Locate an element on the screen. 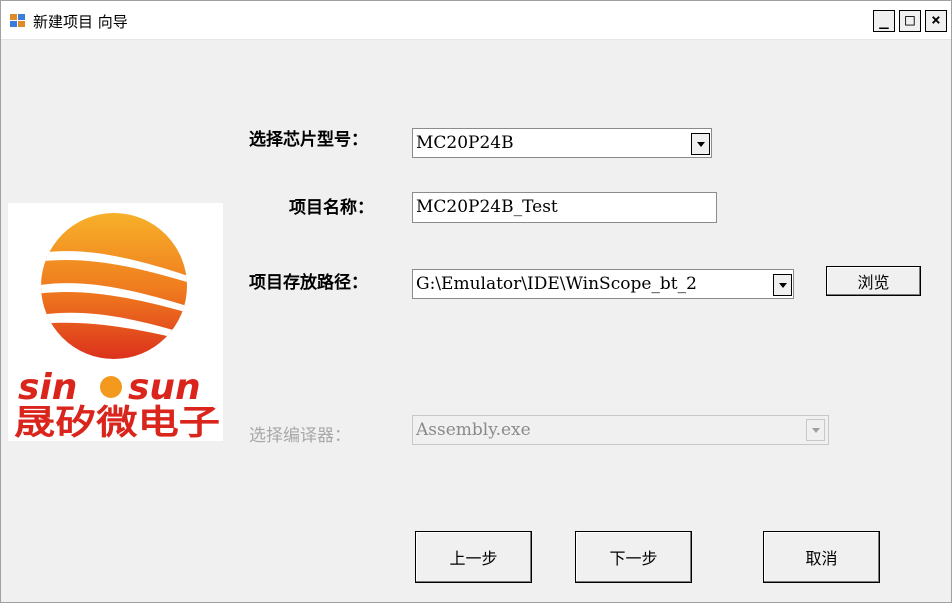 The image size is (952, 603). compiler-value: Assembly.exe is located at coordinates (473, 430).